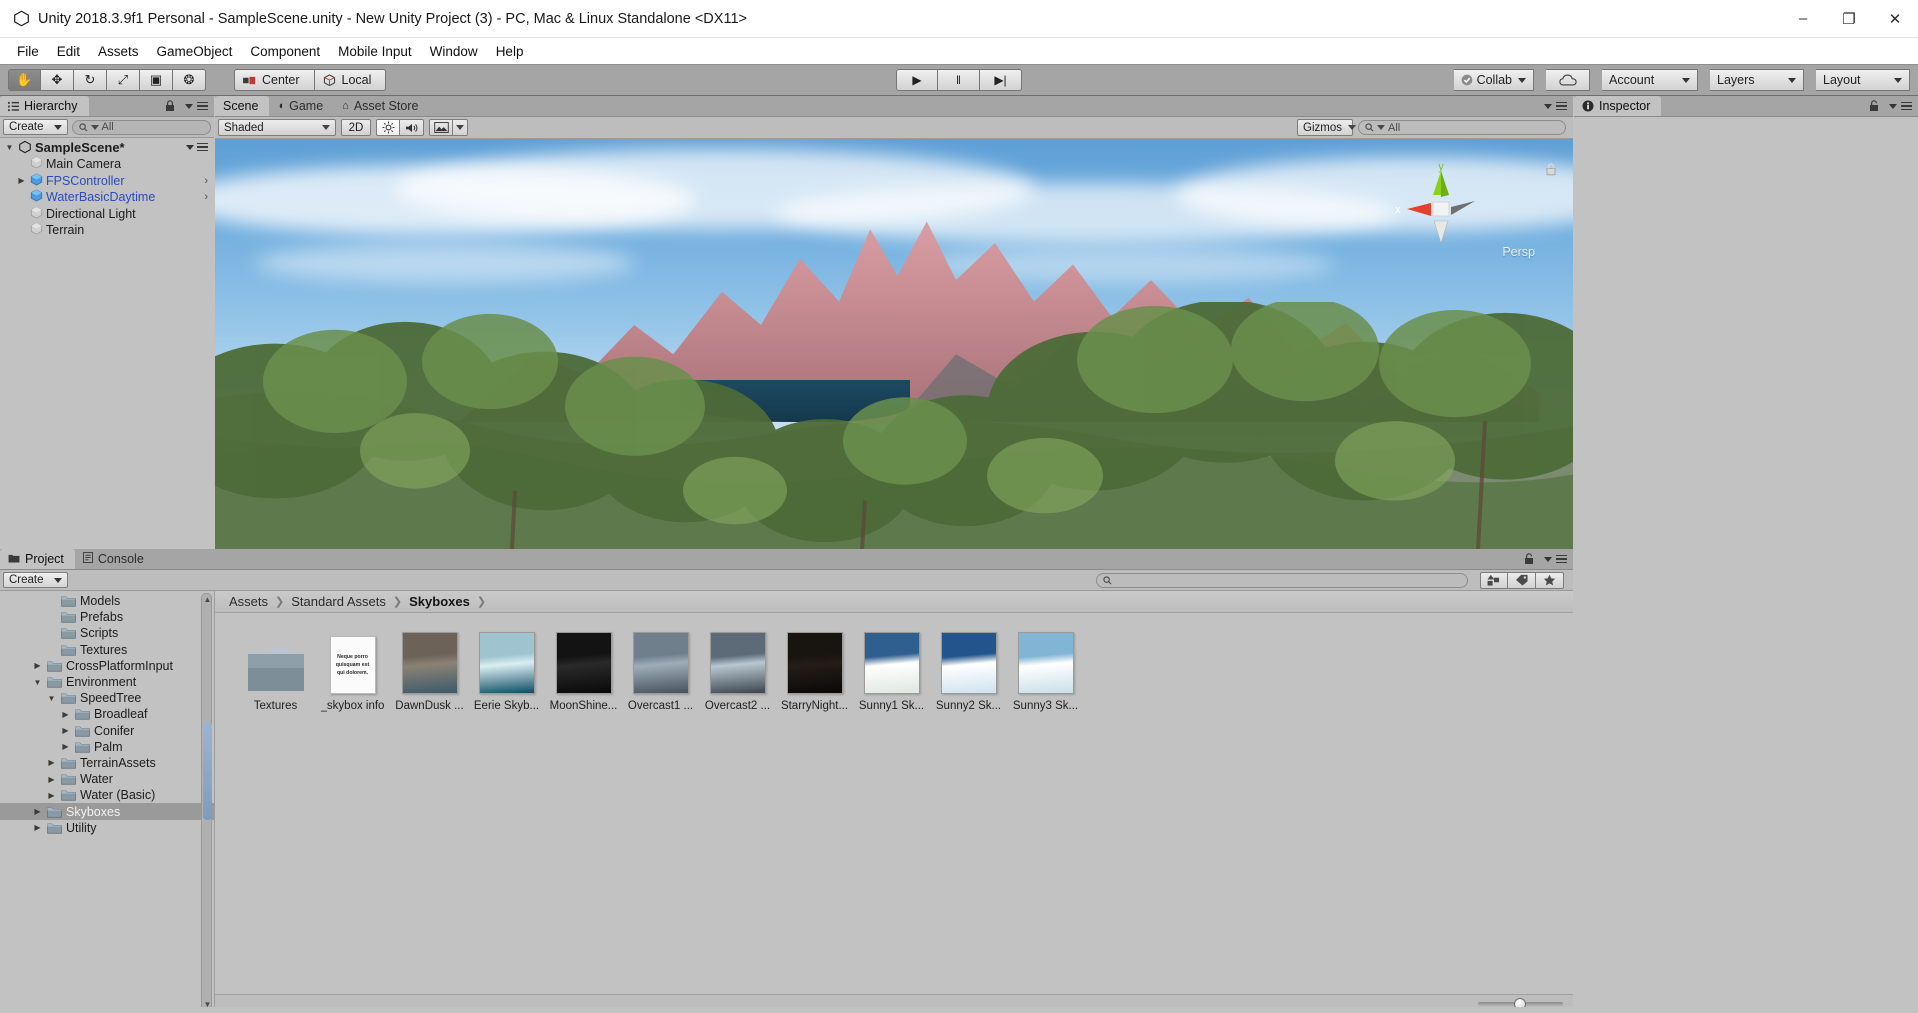 Image resolution: width=1918 pixels, height=1013 pixels. Describe the element at coordinates (107, 747) in the screenshot. I see `project-tree-item-palm: ▶ Palm` at that location.